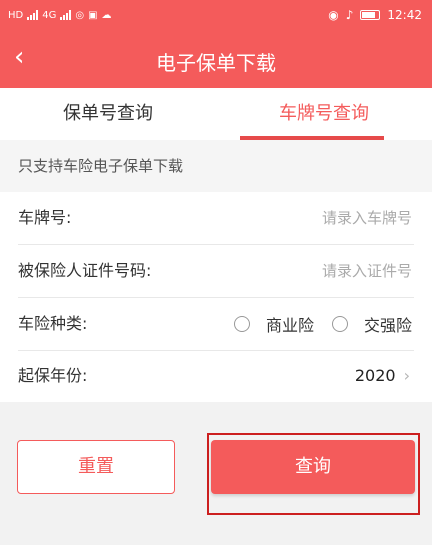  I want to click on mute-icon: ♪, so click(349, 15).